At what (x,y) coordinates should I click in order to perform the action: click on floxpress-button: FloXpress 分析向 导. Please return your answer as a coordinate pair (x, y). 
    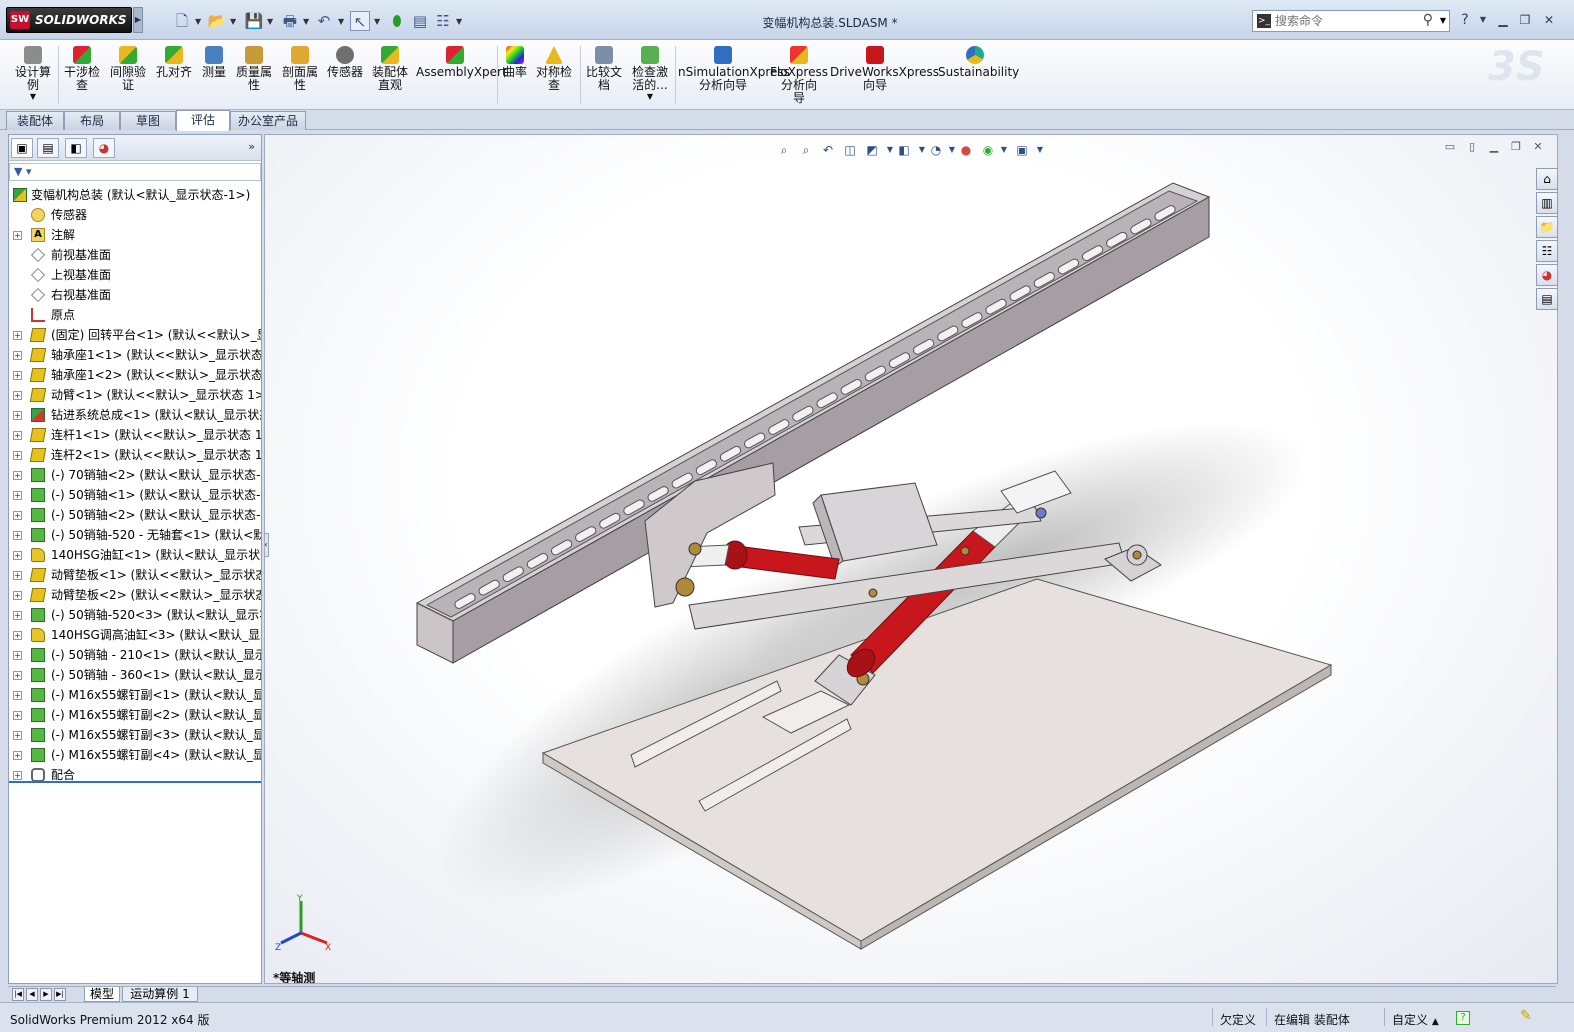
    Looking at the image, I should click on (799, 75).